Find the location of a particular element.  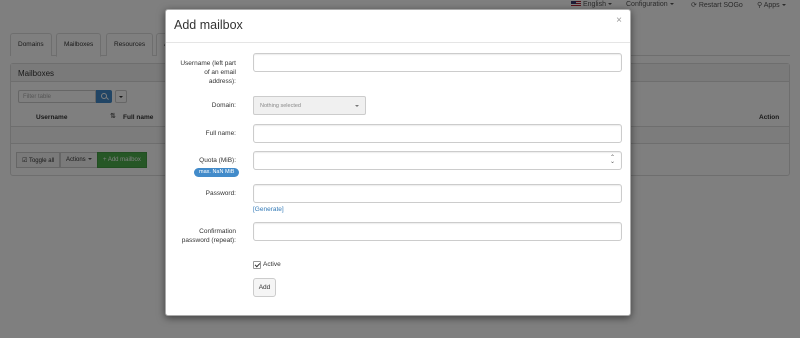

quota-label: Quota (MiB): is located at coordinates (217, 160).